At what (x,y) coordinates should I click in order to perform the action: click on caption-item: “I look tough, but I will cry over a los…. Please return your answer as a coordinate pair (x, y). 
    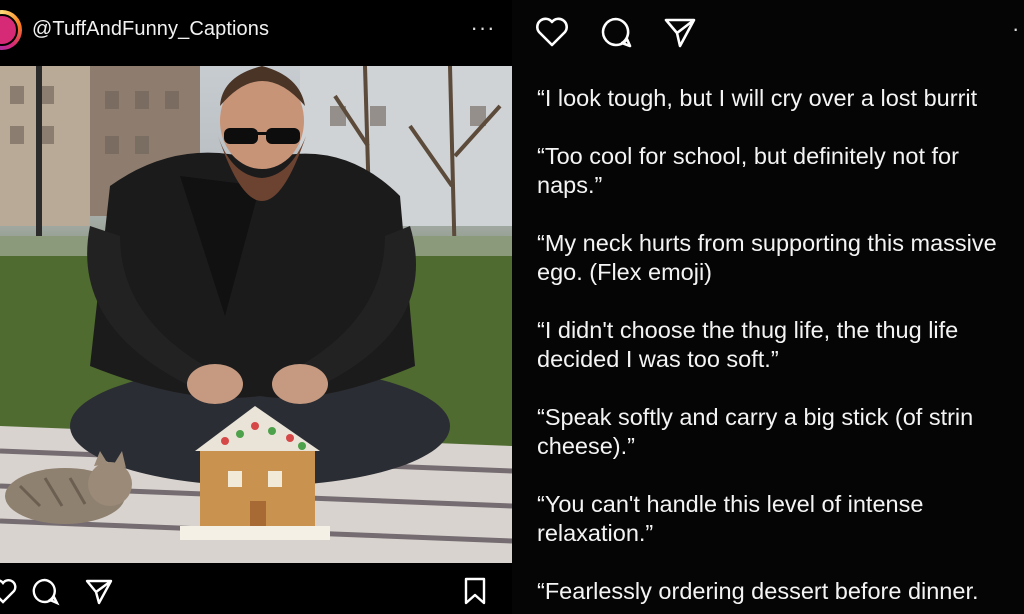
    Looking at the image, I should click on (757, 98).